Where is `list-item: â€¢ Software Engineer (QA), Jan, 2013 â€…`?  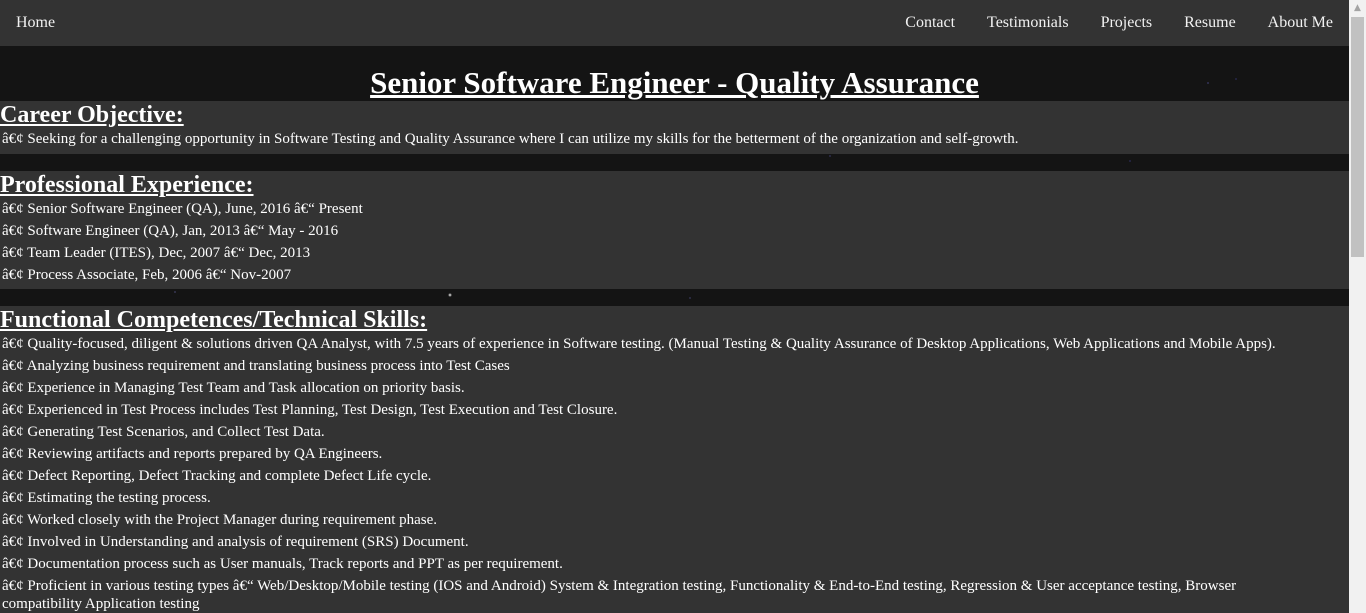
list-item: â€¢ Software Engineer (QA), Jan, 2013 â€… is located at coordinates (170, 231).